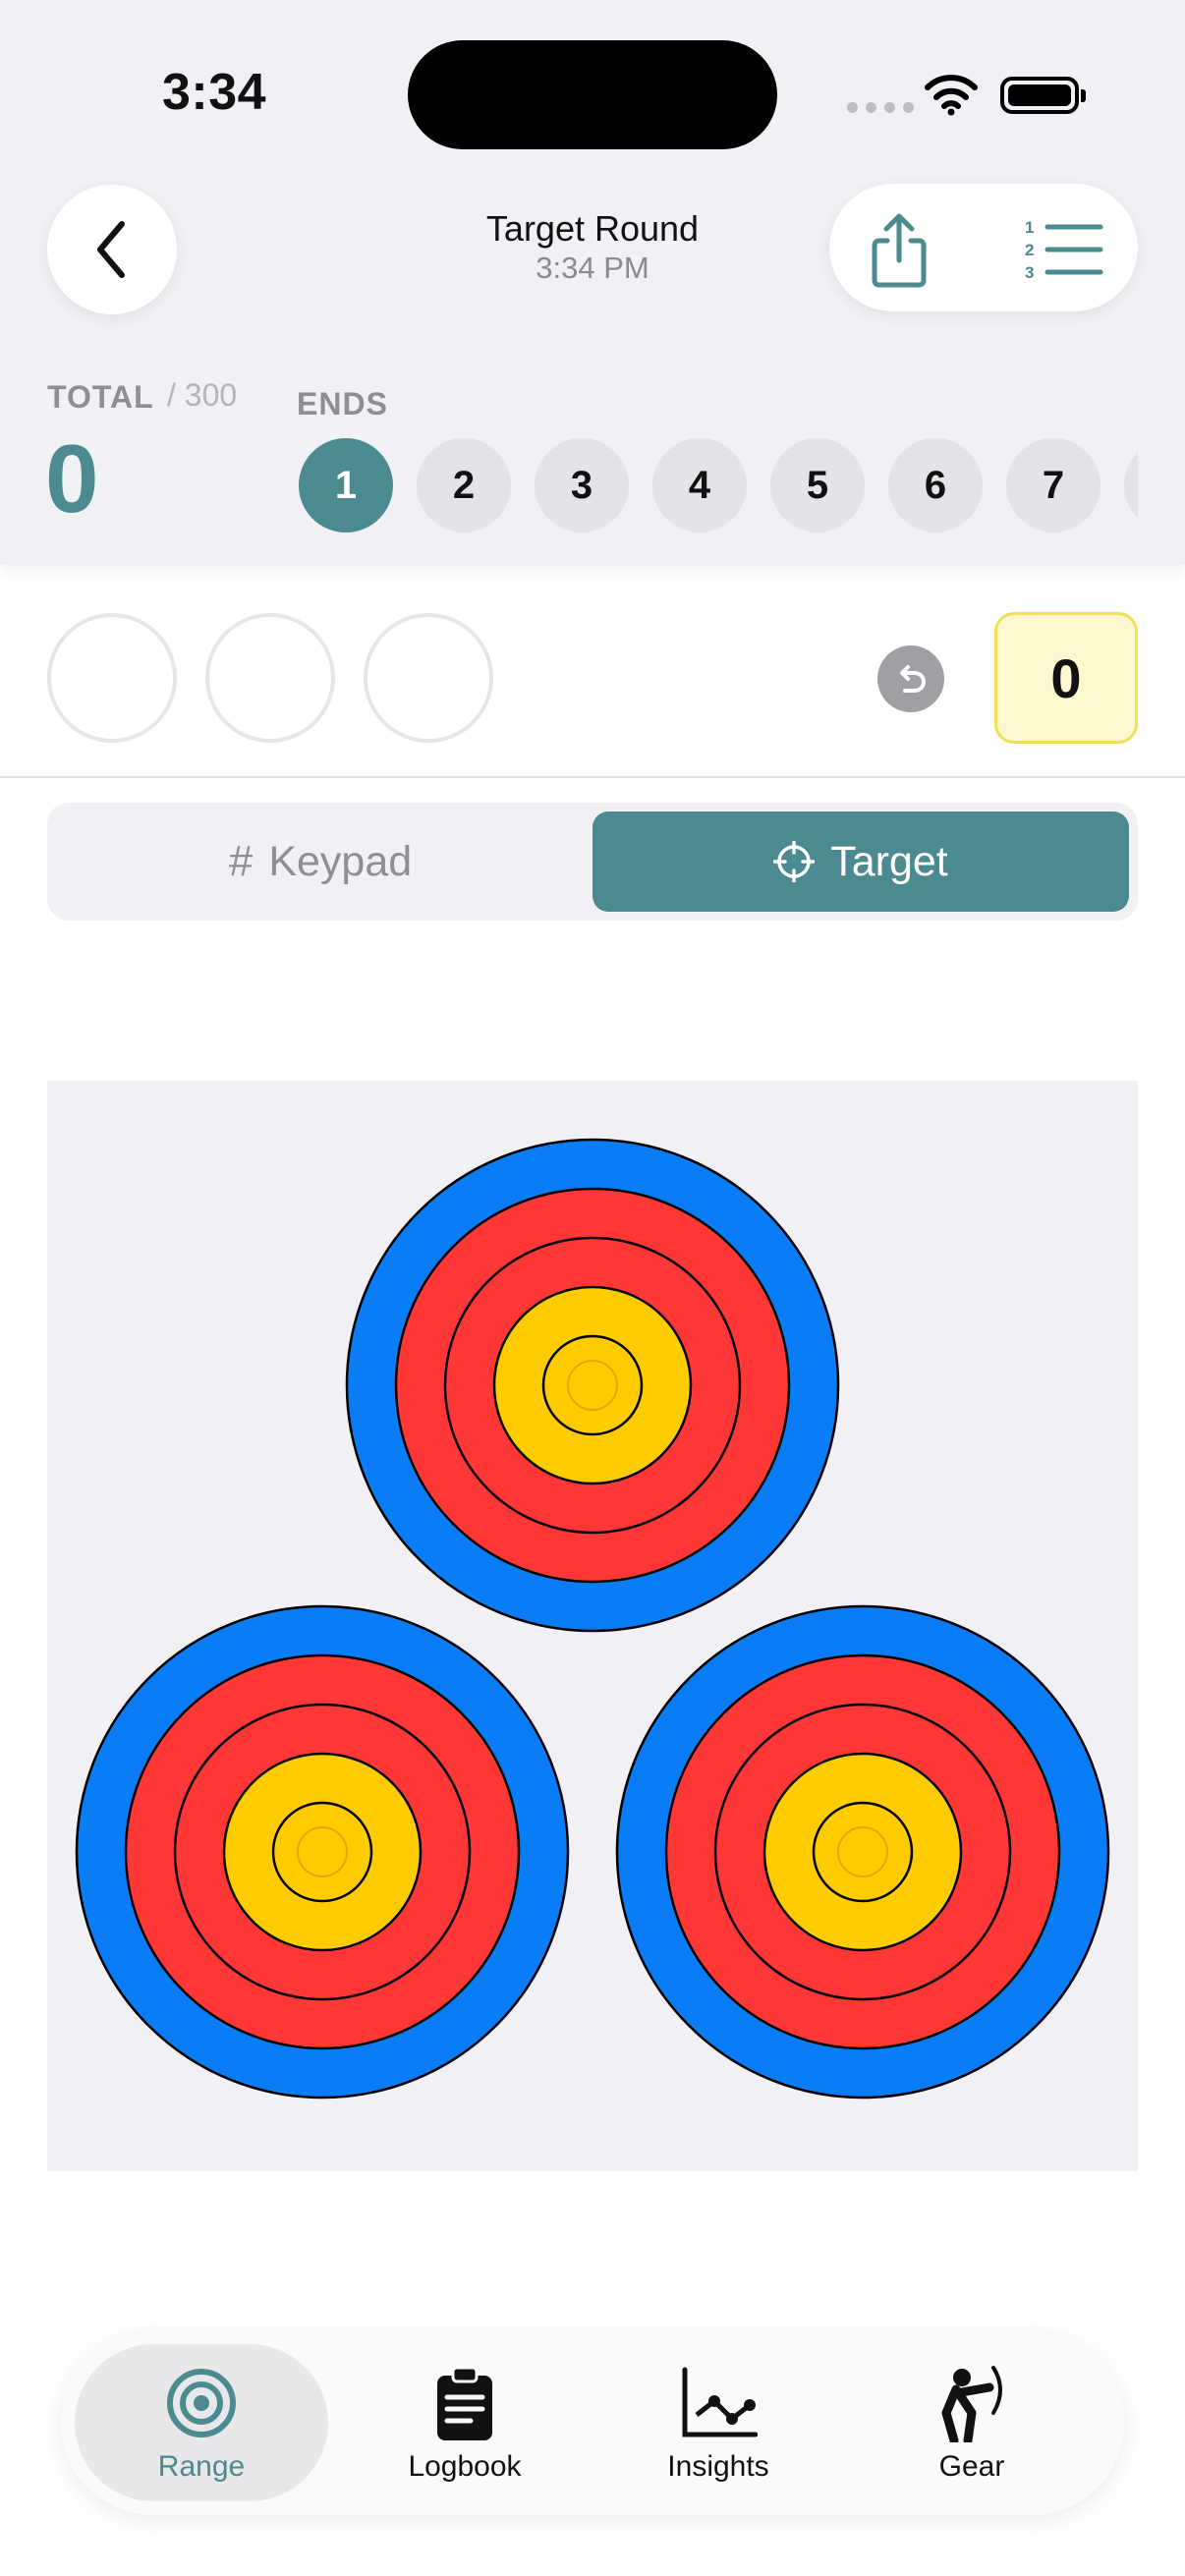  Describe the element at coordinates (899, 250) in the screenshot. I see `share-icon` at that location.